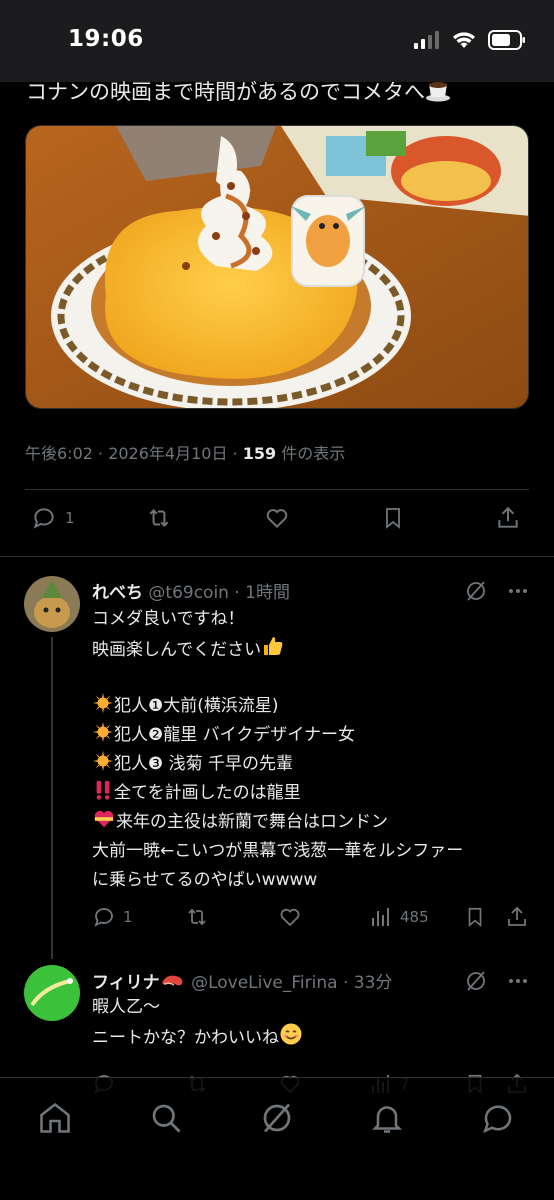  Describe the element at coordinates (277, 1138) in the screenshot. I see `bottom-nav` at that location.